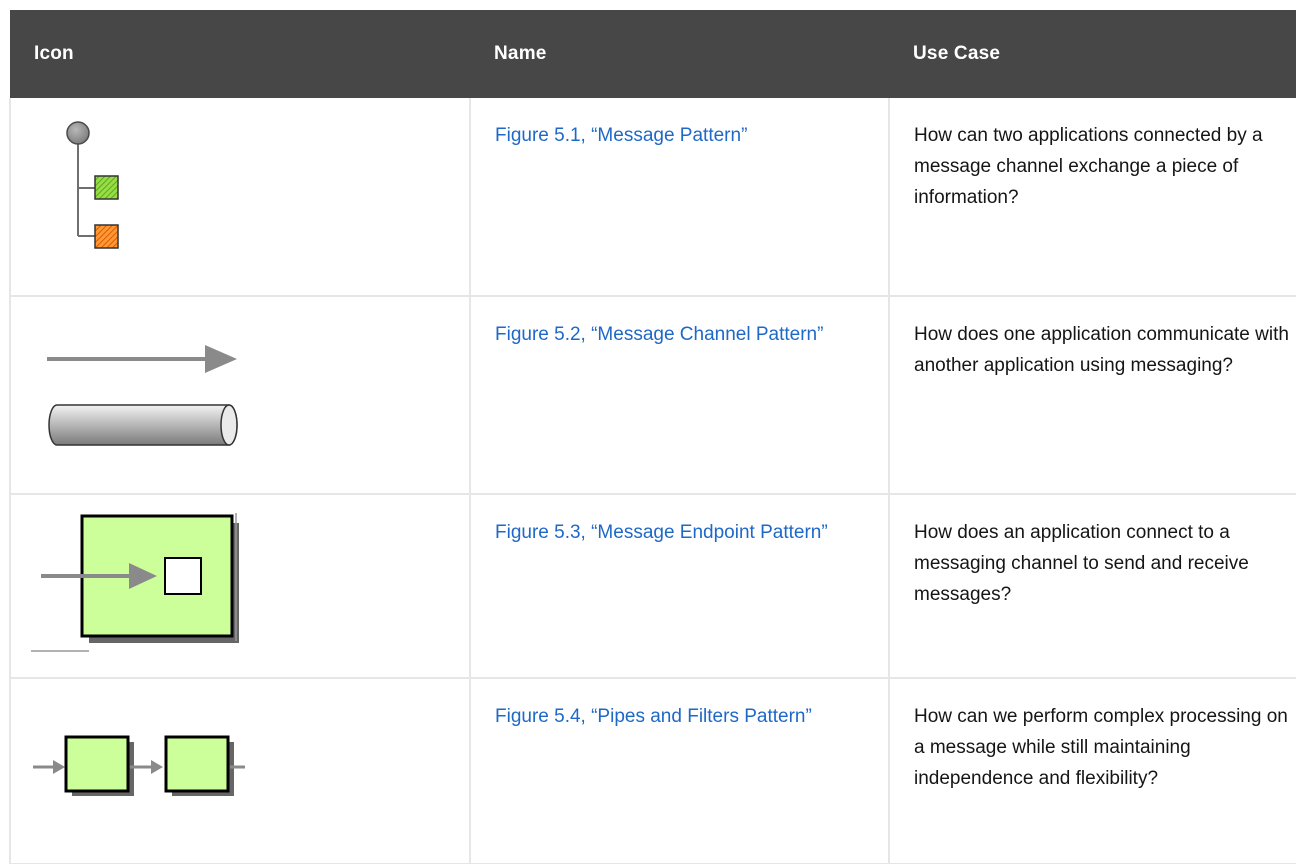  Describe the element at coordinates (143, 398) in the screenshot. I see `message-channel-icon` at that location.